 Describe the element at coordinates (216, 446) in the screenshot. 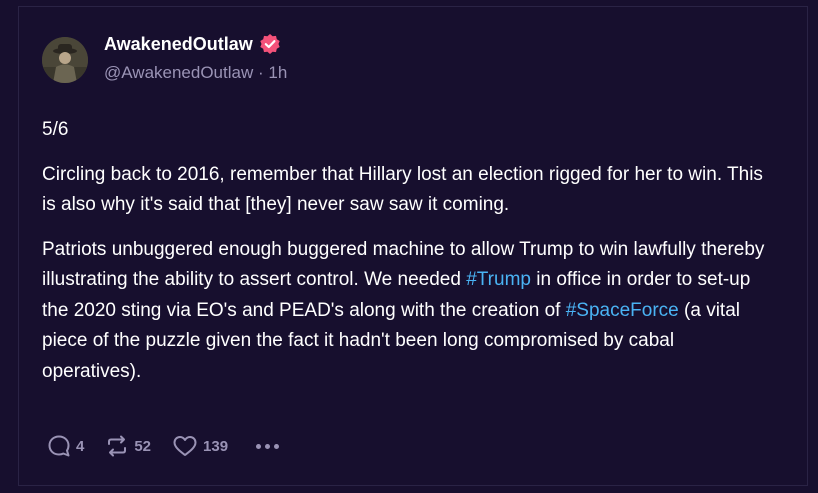

I see `like-count: 139` at that location.